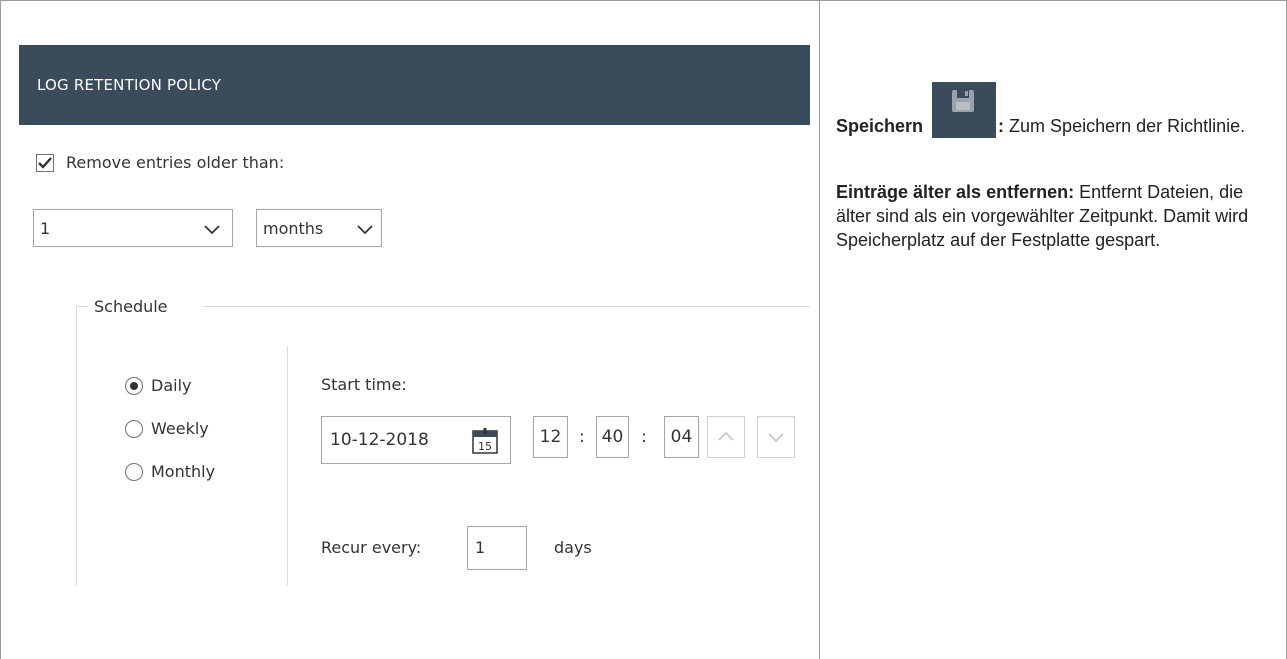  I want to click on start-date-input: 10-12-2018 15, so click(416, 440).